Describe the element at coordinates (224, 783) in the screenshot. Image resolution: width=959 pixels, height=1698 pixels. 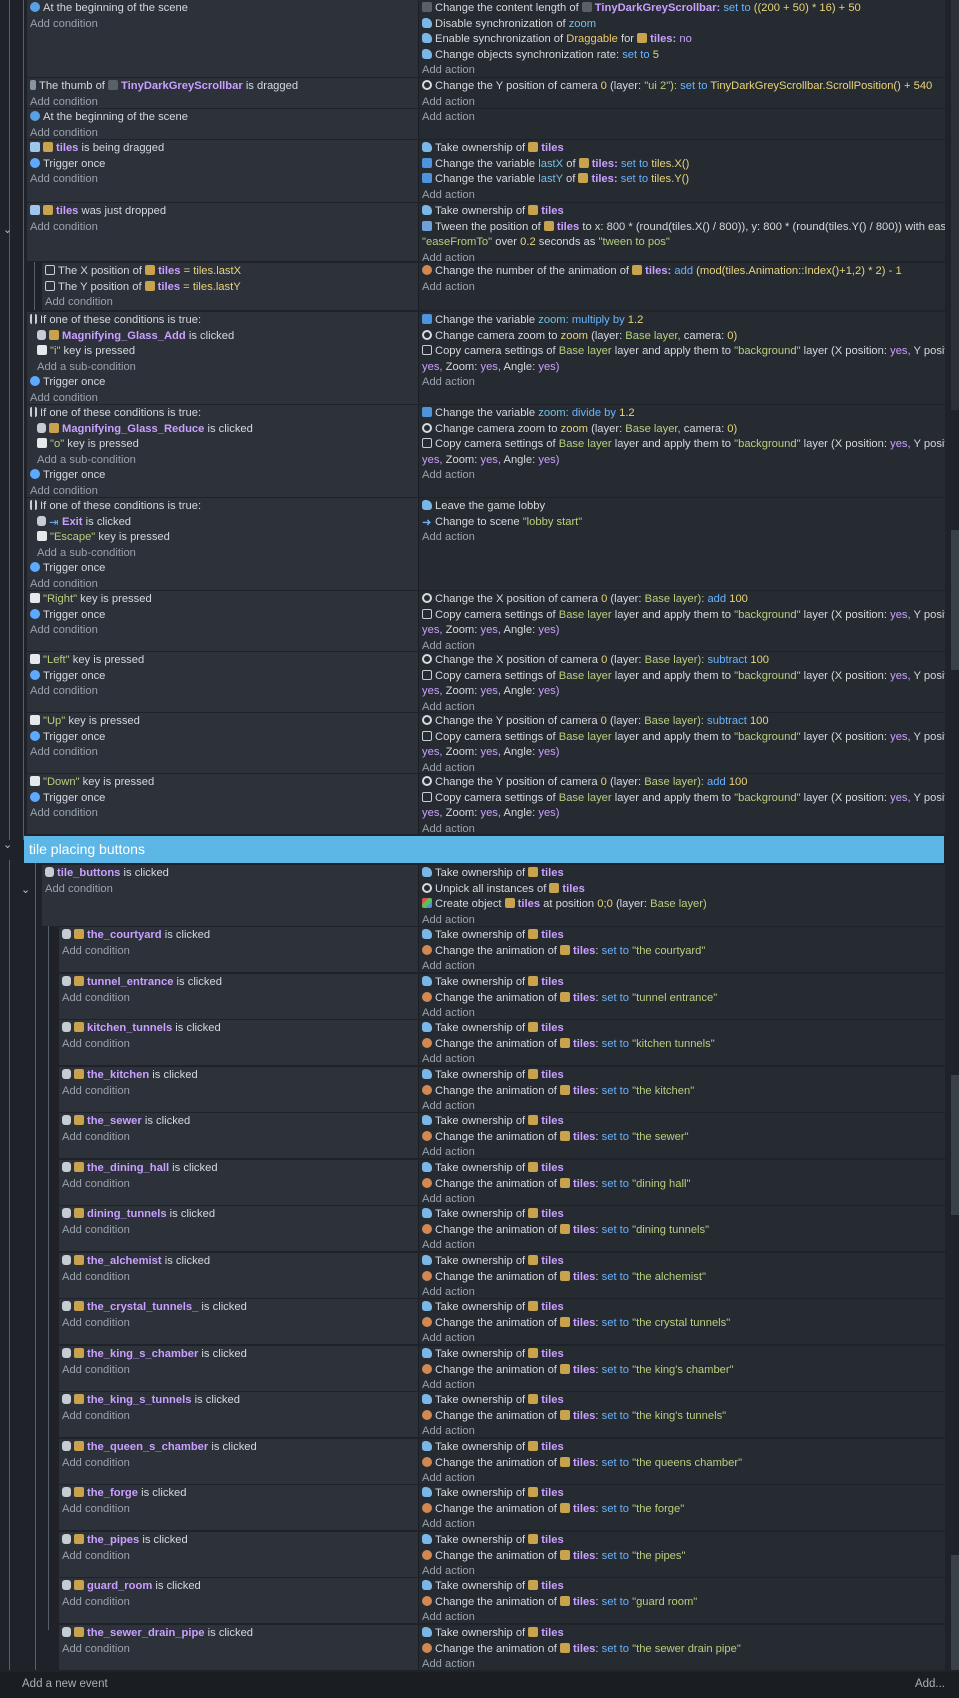
I see `condition: "Down" key is pressed` at that location.